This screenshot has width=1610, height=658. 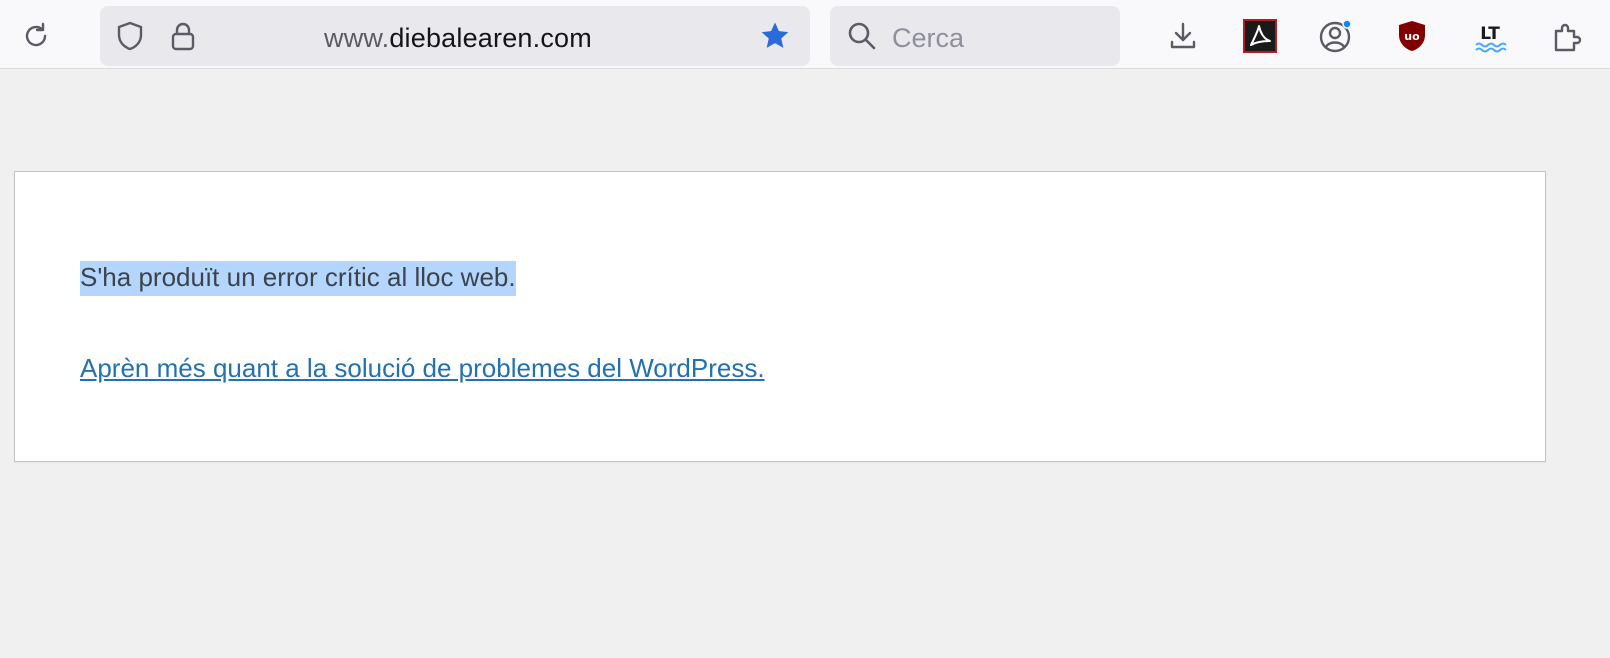 I want to click on url-text: www.diebalearen.com, so click(x=458, y=38).